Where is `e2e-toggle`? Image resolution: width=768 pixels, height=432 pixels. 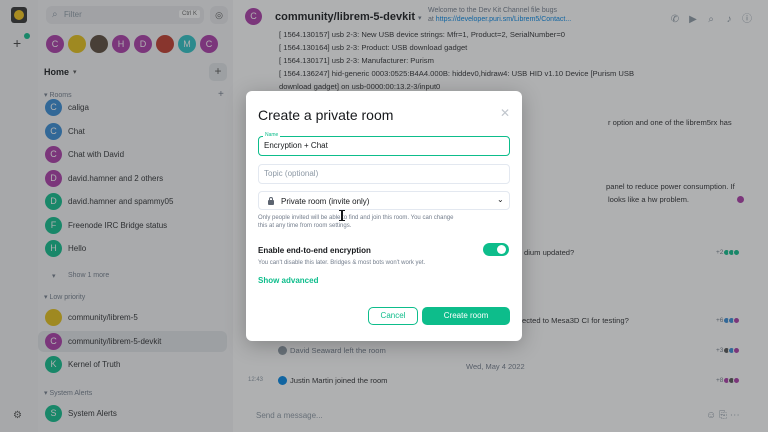 e2e-toggle is located at coordinates (496, 249).